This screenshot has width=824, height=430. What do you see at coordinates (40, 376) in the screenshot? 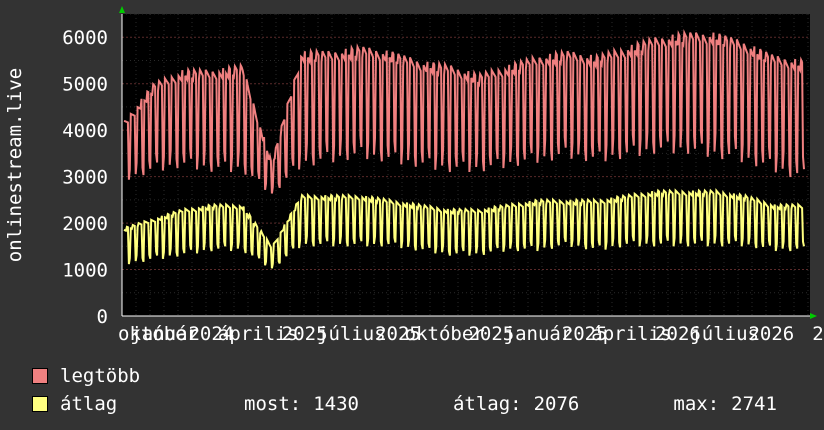
I see `legend-swatch-legtobb` at bounding box center [40, 376].